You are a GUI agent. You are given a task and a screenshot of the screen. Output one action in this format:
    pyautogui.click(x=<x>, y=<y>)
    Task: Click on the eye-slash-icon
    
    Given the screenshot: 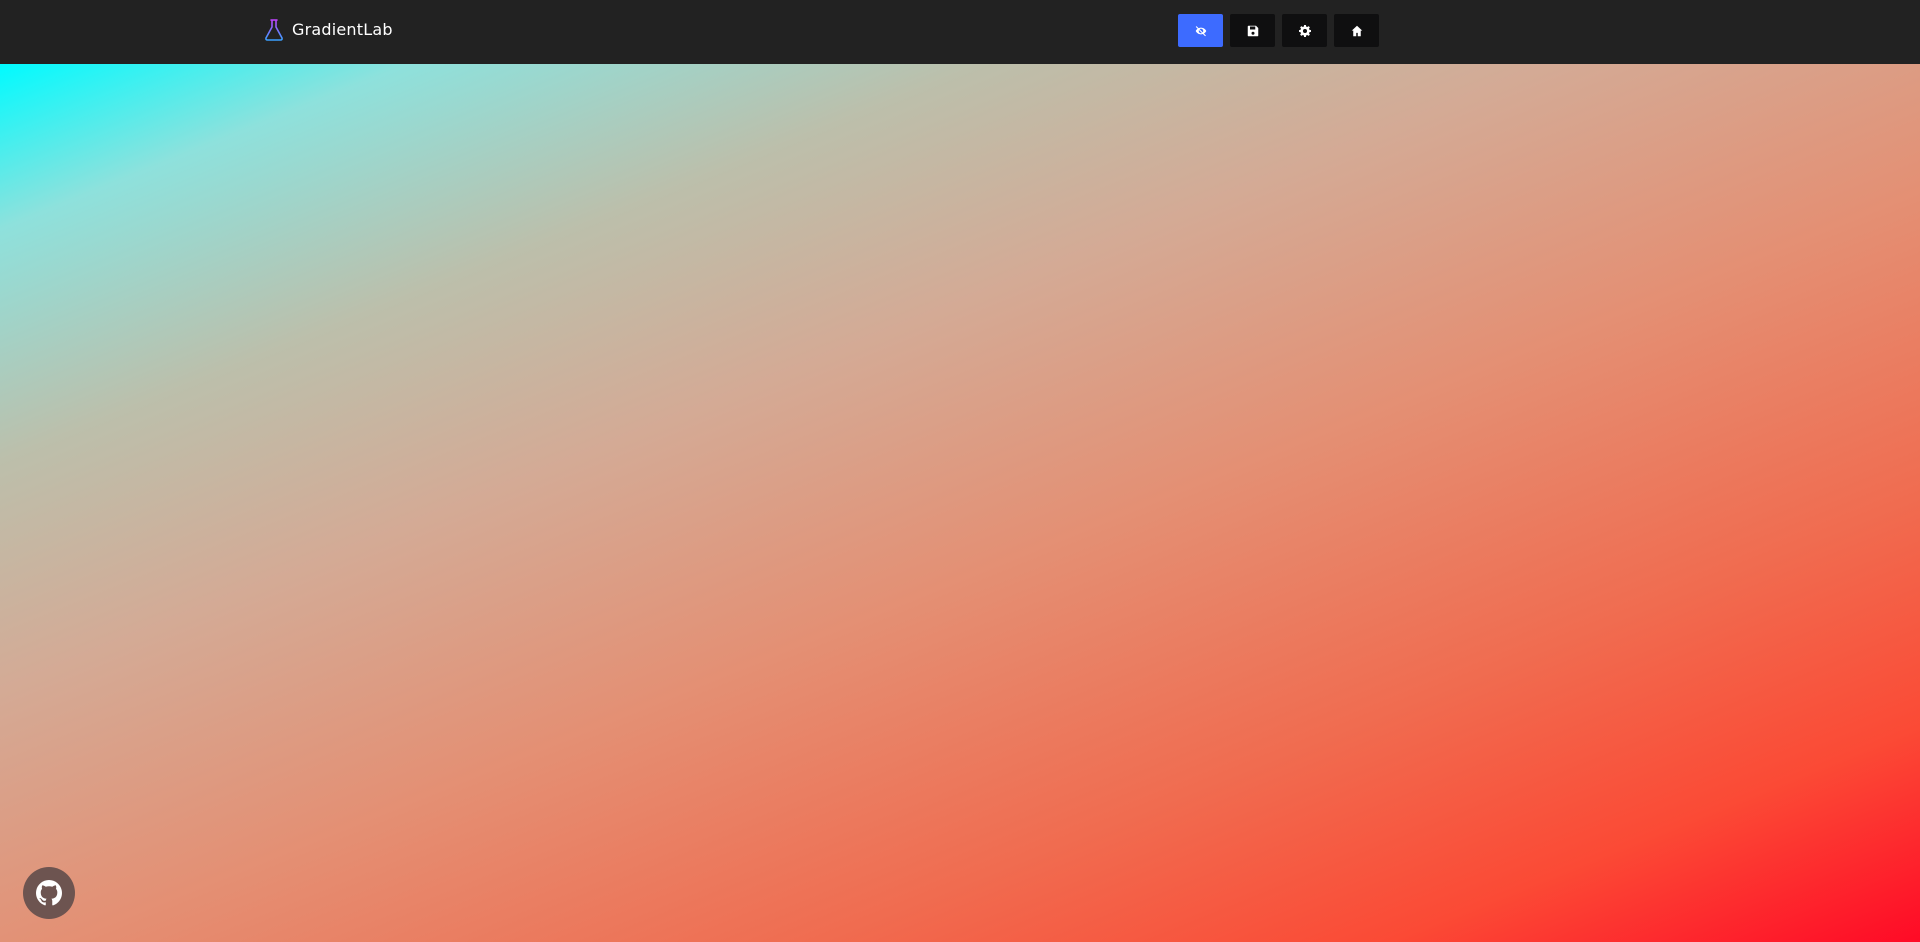 What is the action you would take?
    pyautogui.click(x=1201, y=31)
    